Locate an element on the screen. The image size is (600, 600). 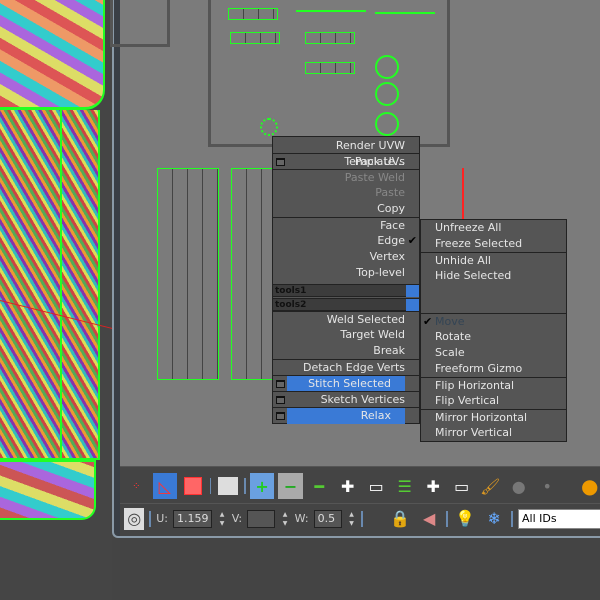
menu-item-unfreeze-all: Unfreeze All is located at coordinates (493, 228).